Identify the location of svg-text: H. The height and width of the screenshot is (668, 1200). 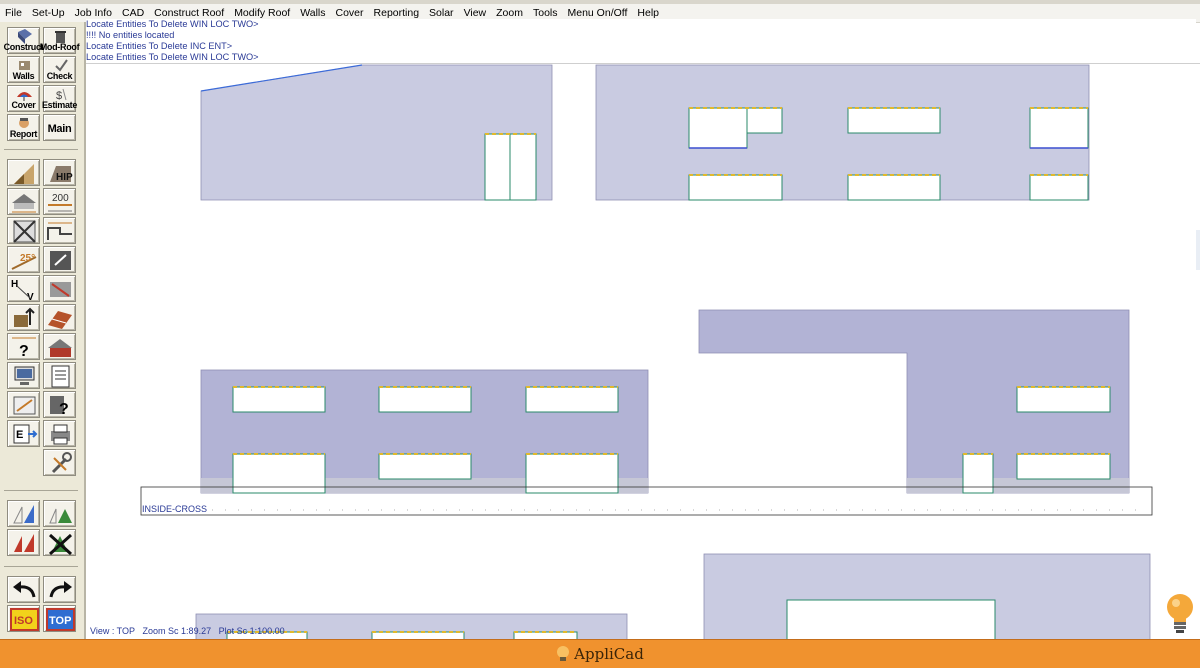
(14, 284).